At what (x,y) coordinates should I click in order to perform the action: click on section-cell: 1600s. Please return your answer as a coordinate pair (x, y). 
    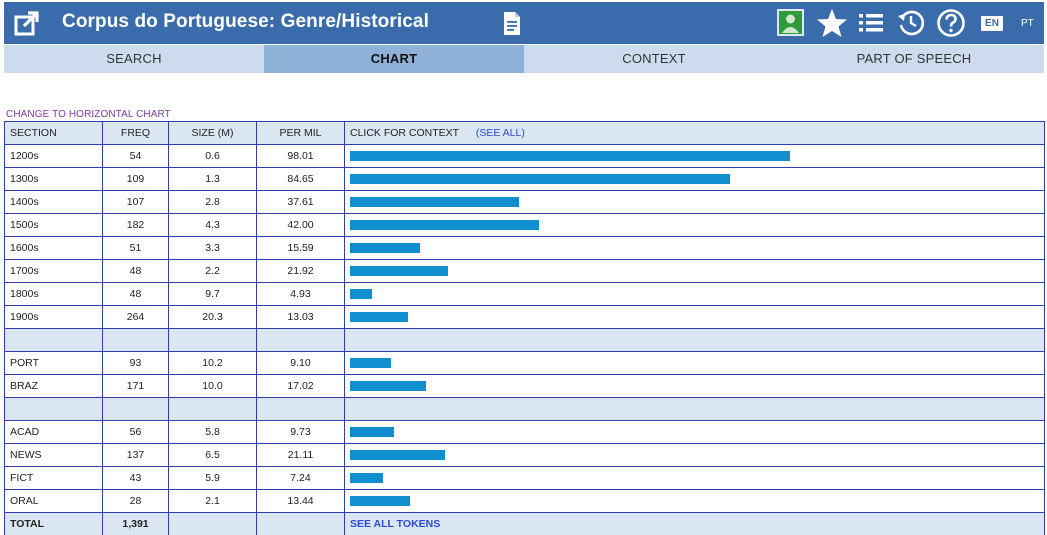
    Looking at the image, I should click on (53, 248).